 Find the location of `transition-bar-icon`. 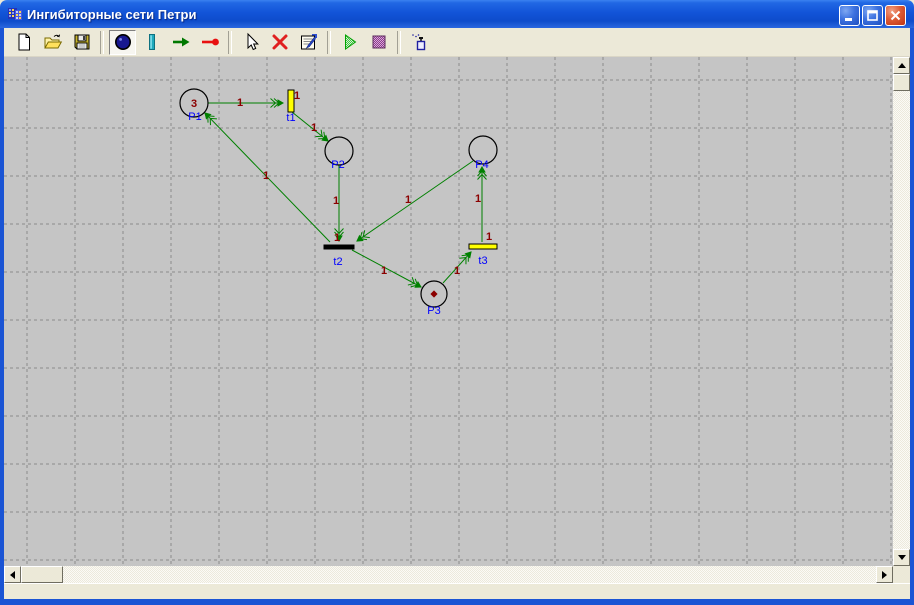

transition-bar-icon is located at coordinates (151, 42).